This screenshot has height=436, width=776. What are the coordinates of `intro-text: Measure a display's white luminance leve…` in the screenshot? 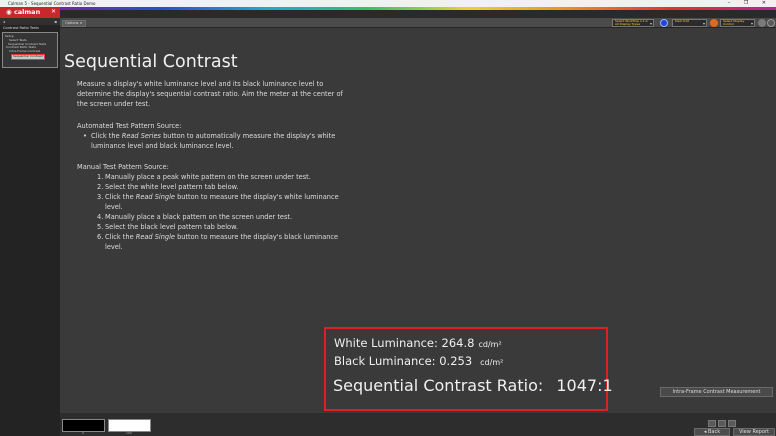 It's located at (227, 94).